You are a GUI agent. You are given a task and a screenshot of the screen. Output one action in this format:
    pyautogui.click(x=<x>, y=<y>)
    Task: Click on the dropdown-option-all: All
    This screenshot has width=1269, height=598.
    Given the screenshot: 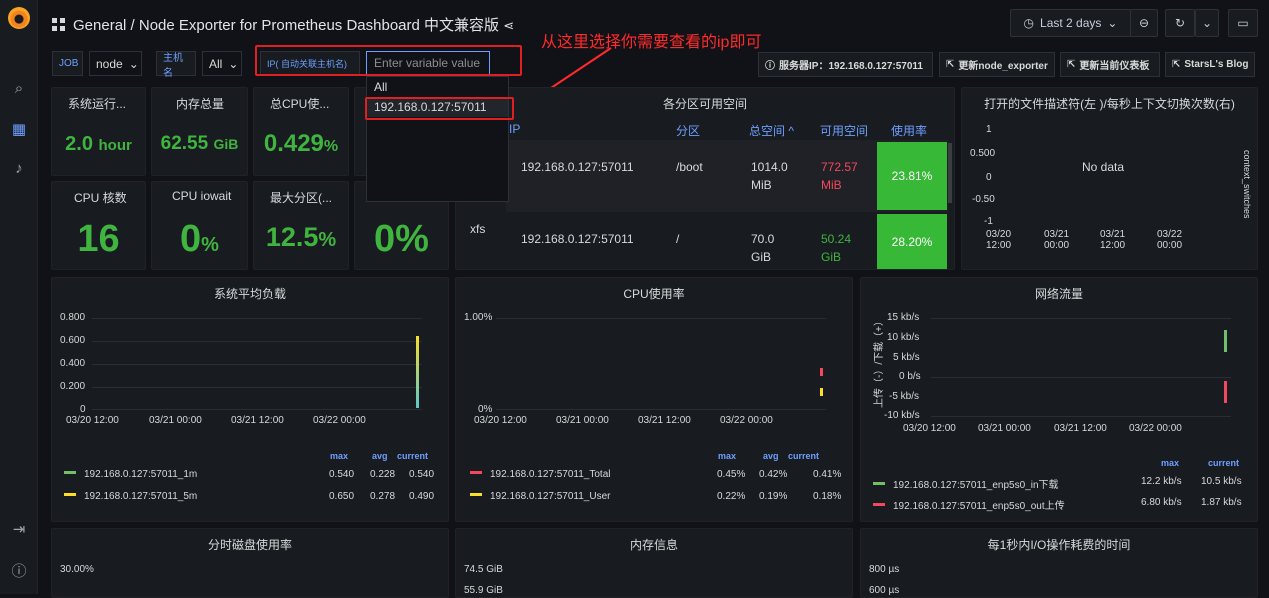 What is the action you would take?
    pyautogui.click(x=437, y=87)
    